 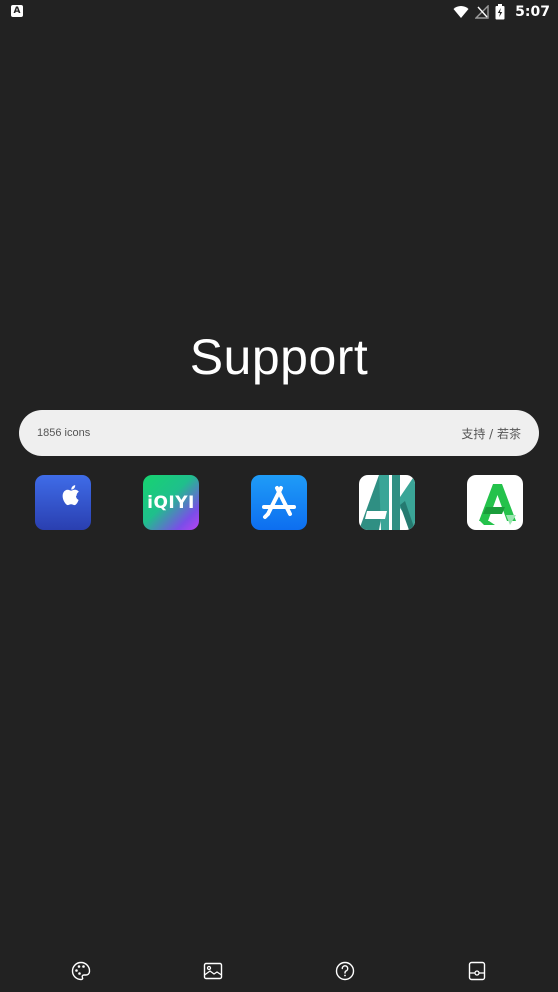 I want to click on status-time: 5:07, so click(x=532, y=12).